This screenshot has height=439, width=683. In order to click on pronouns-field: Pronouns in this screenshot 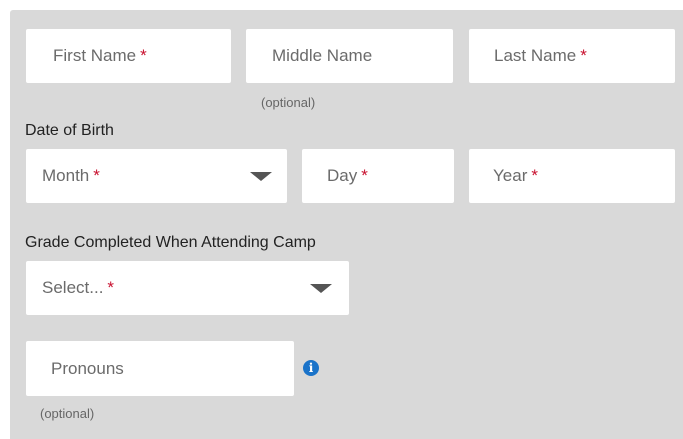, I will do `click(160, 368)`.